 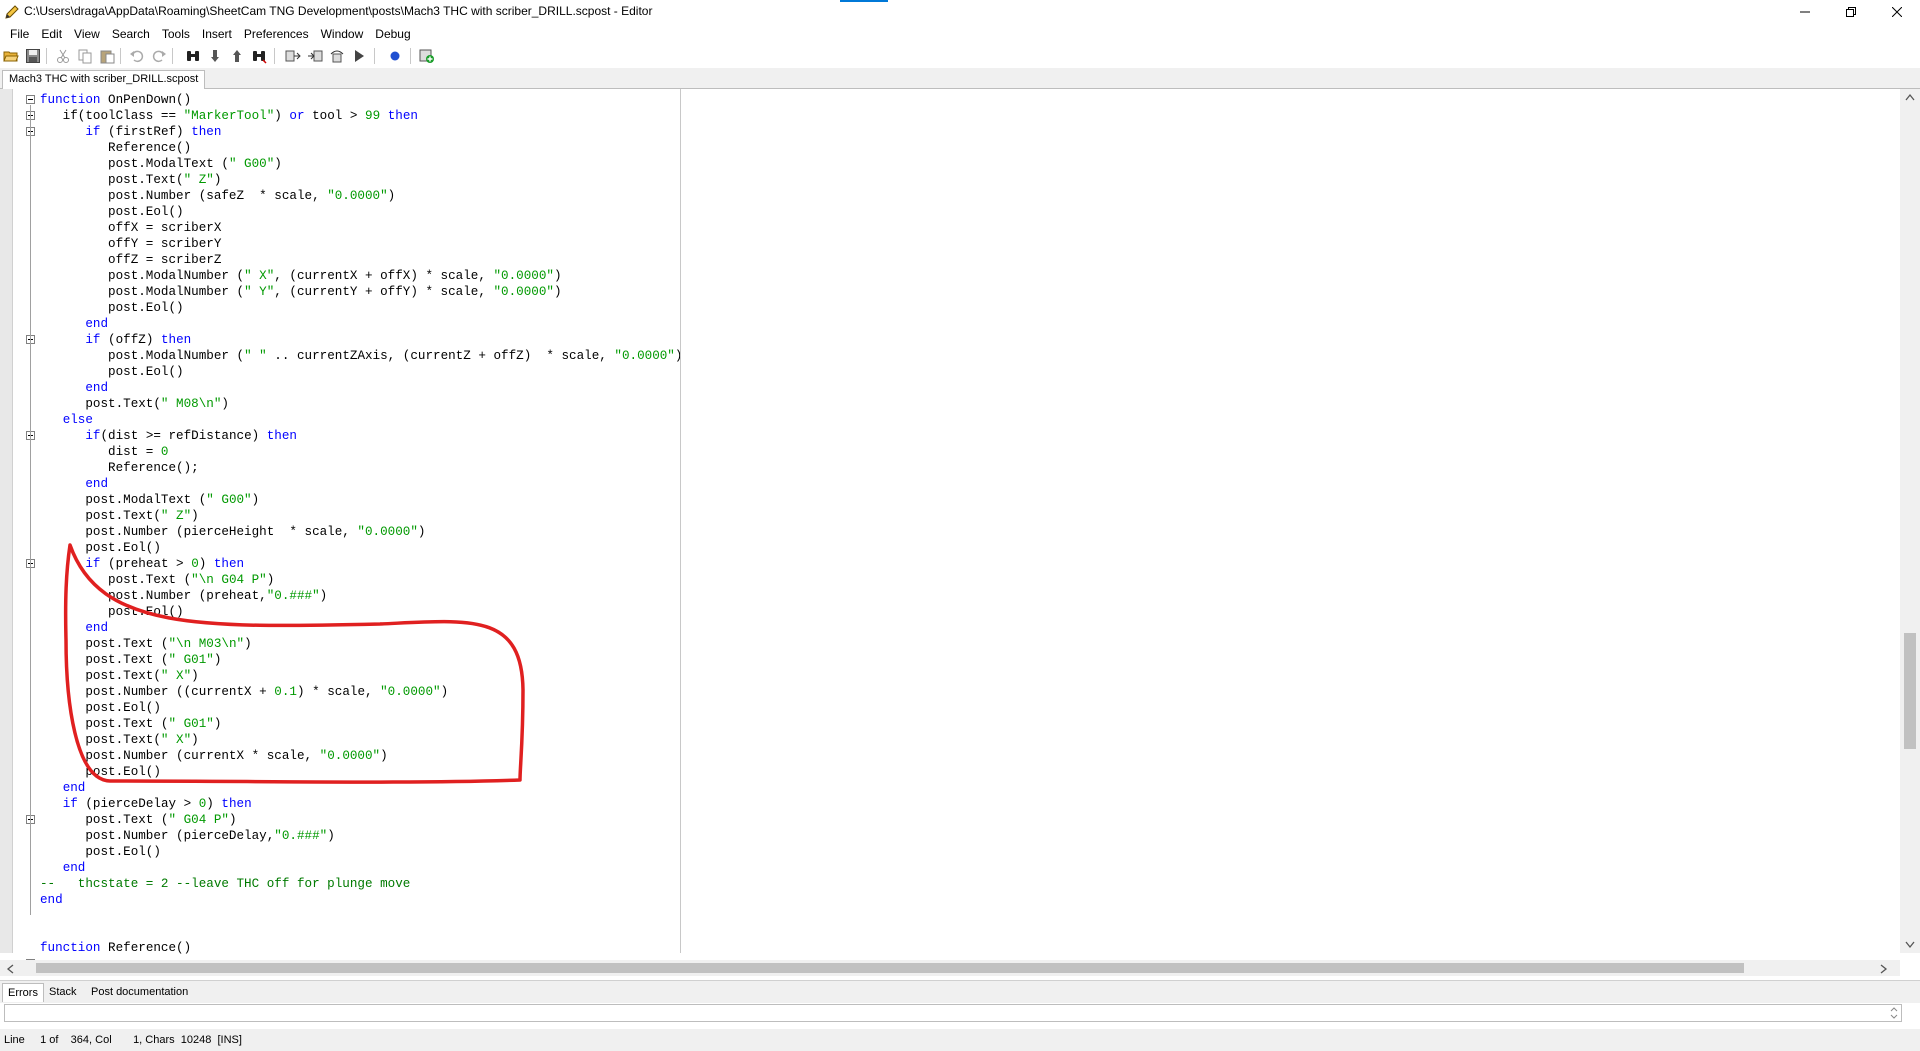 What do you see at coordinates (359, 56) in the screenshot?
I see `run-button` at bounding box center [359, 56].